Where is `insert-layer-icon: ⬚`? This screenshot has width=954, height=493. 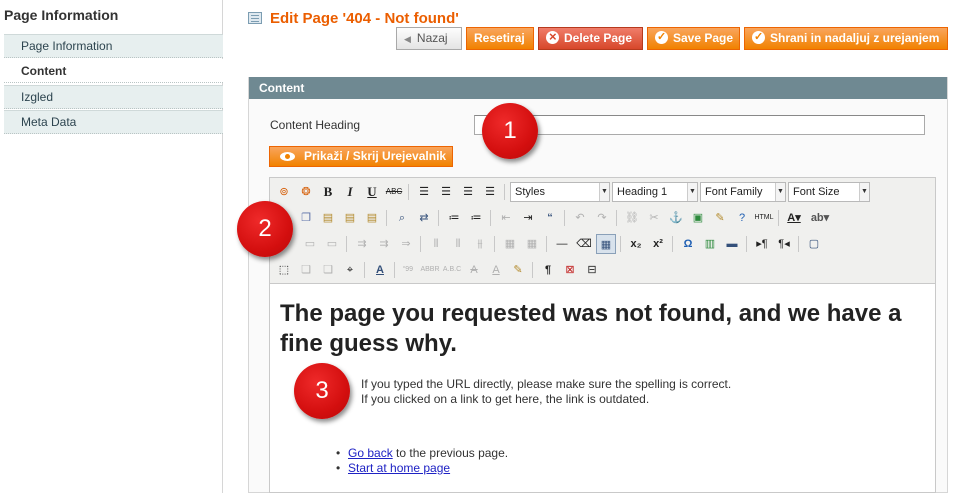 insert-layer-icon: ⬚ is located at coordinates (284, 270).